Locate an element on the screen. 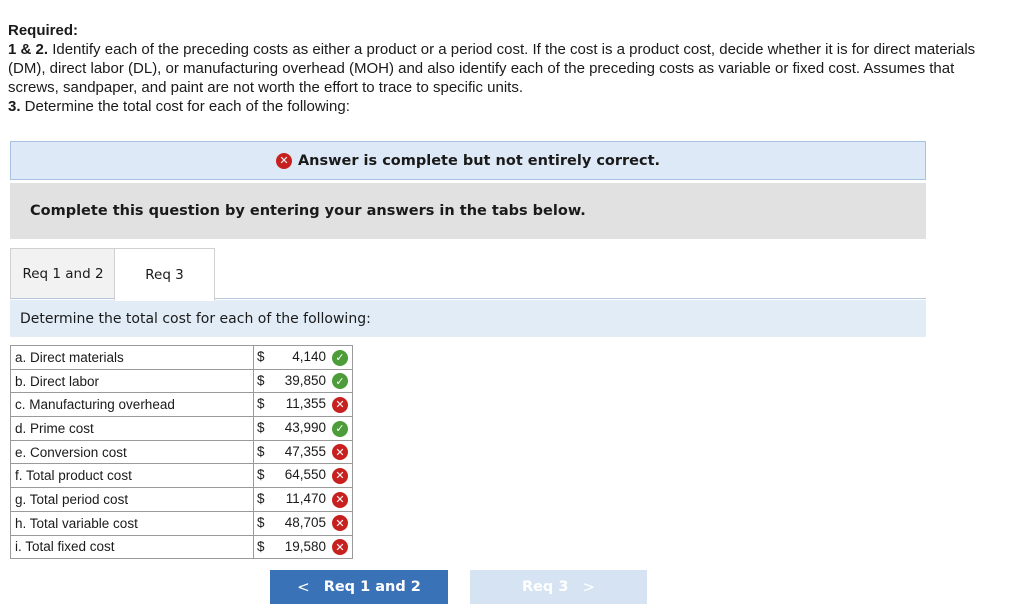 This screenshot has height=611, width=1024. next-button: Req 3 > is located at coordinates (558, 587).